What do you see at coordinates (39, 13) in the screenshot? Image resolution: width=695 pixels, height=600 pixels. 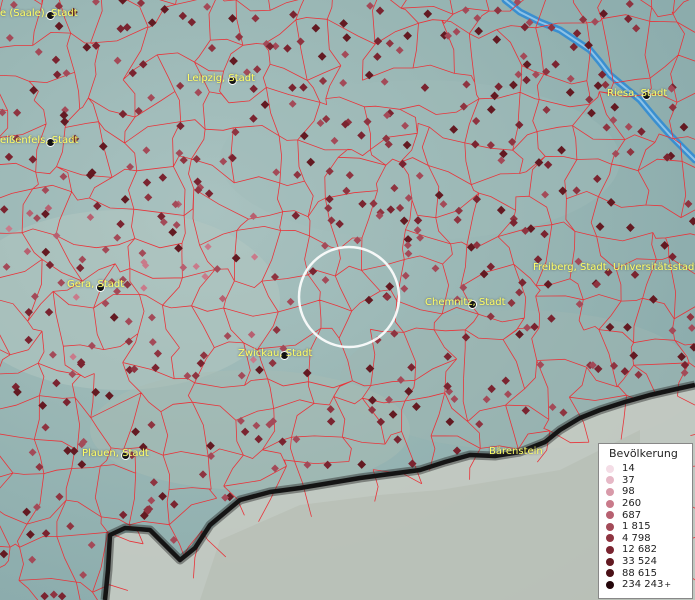 I see `city-label-halle: e (Saale), Stadt` at bounding box center [39, 13].